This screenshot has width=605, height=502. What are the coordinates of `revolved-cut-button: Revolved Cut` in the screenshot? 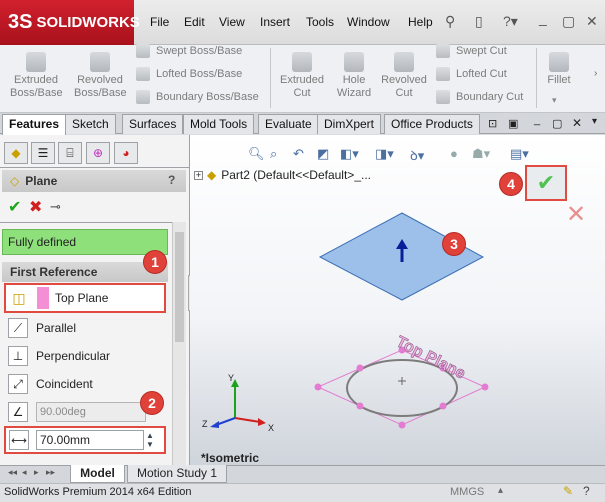 It's located at (404, 76).